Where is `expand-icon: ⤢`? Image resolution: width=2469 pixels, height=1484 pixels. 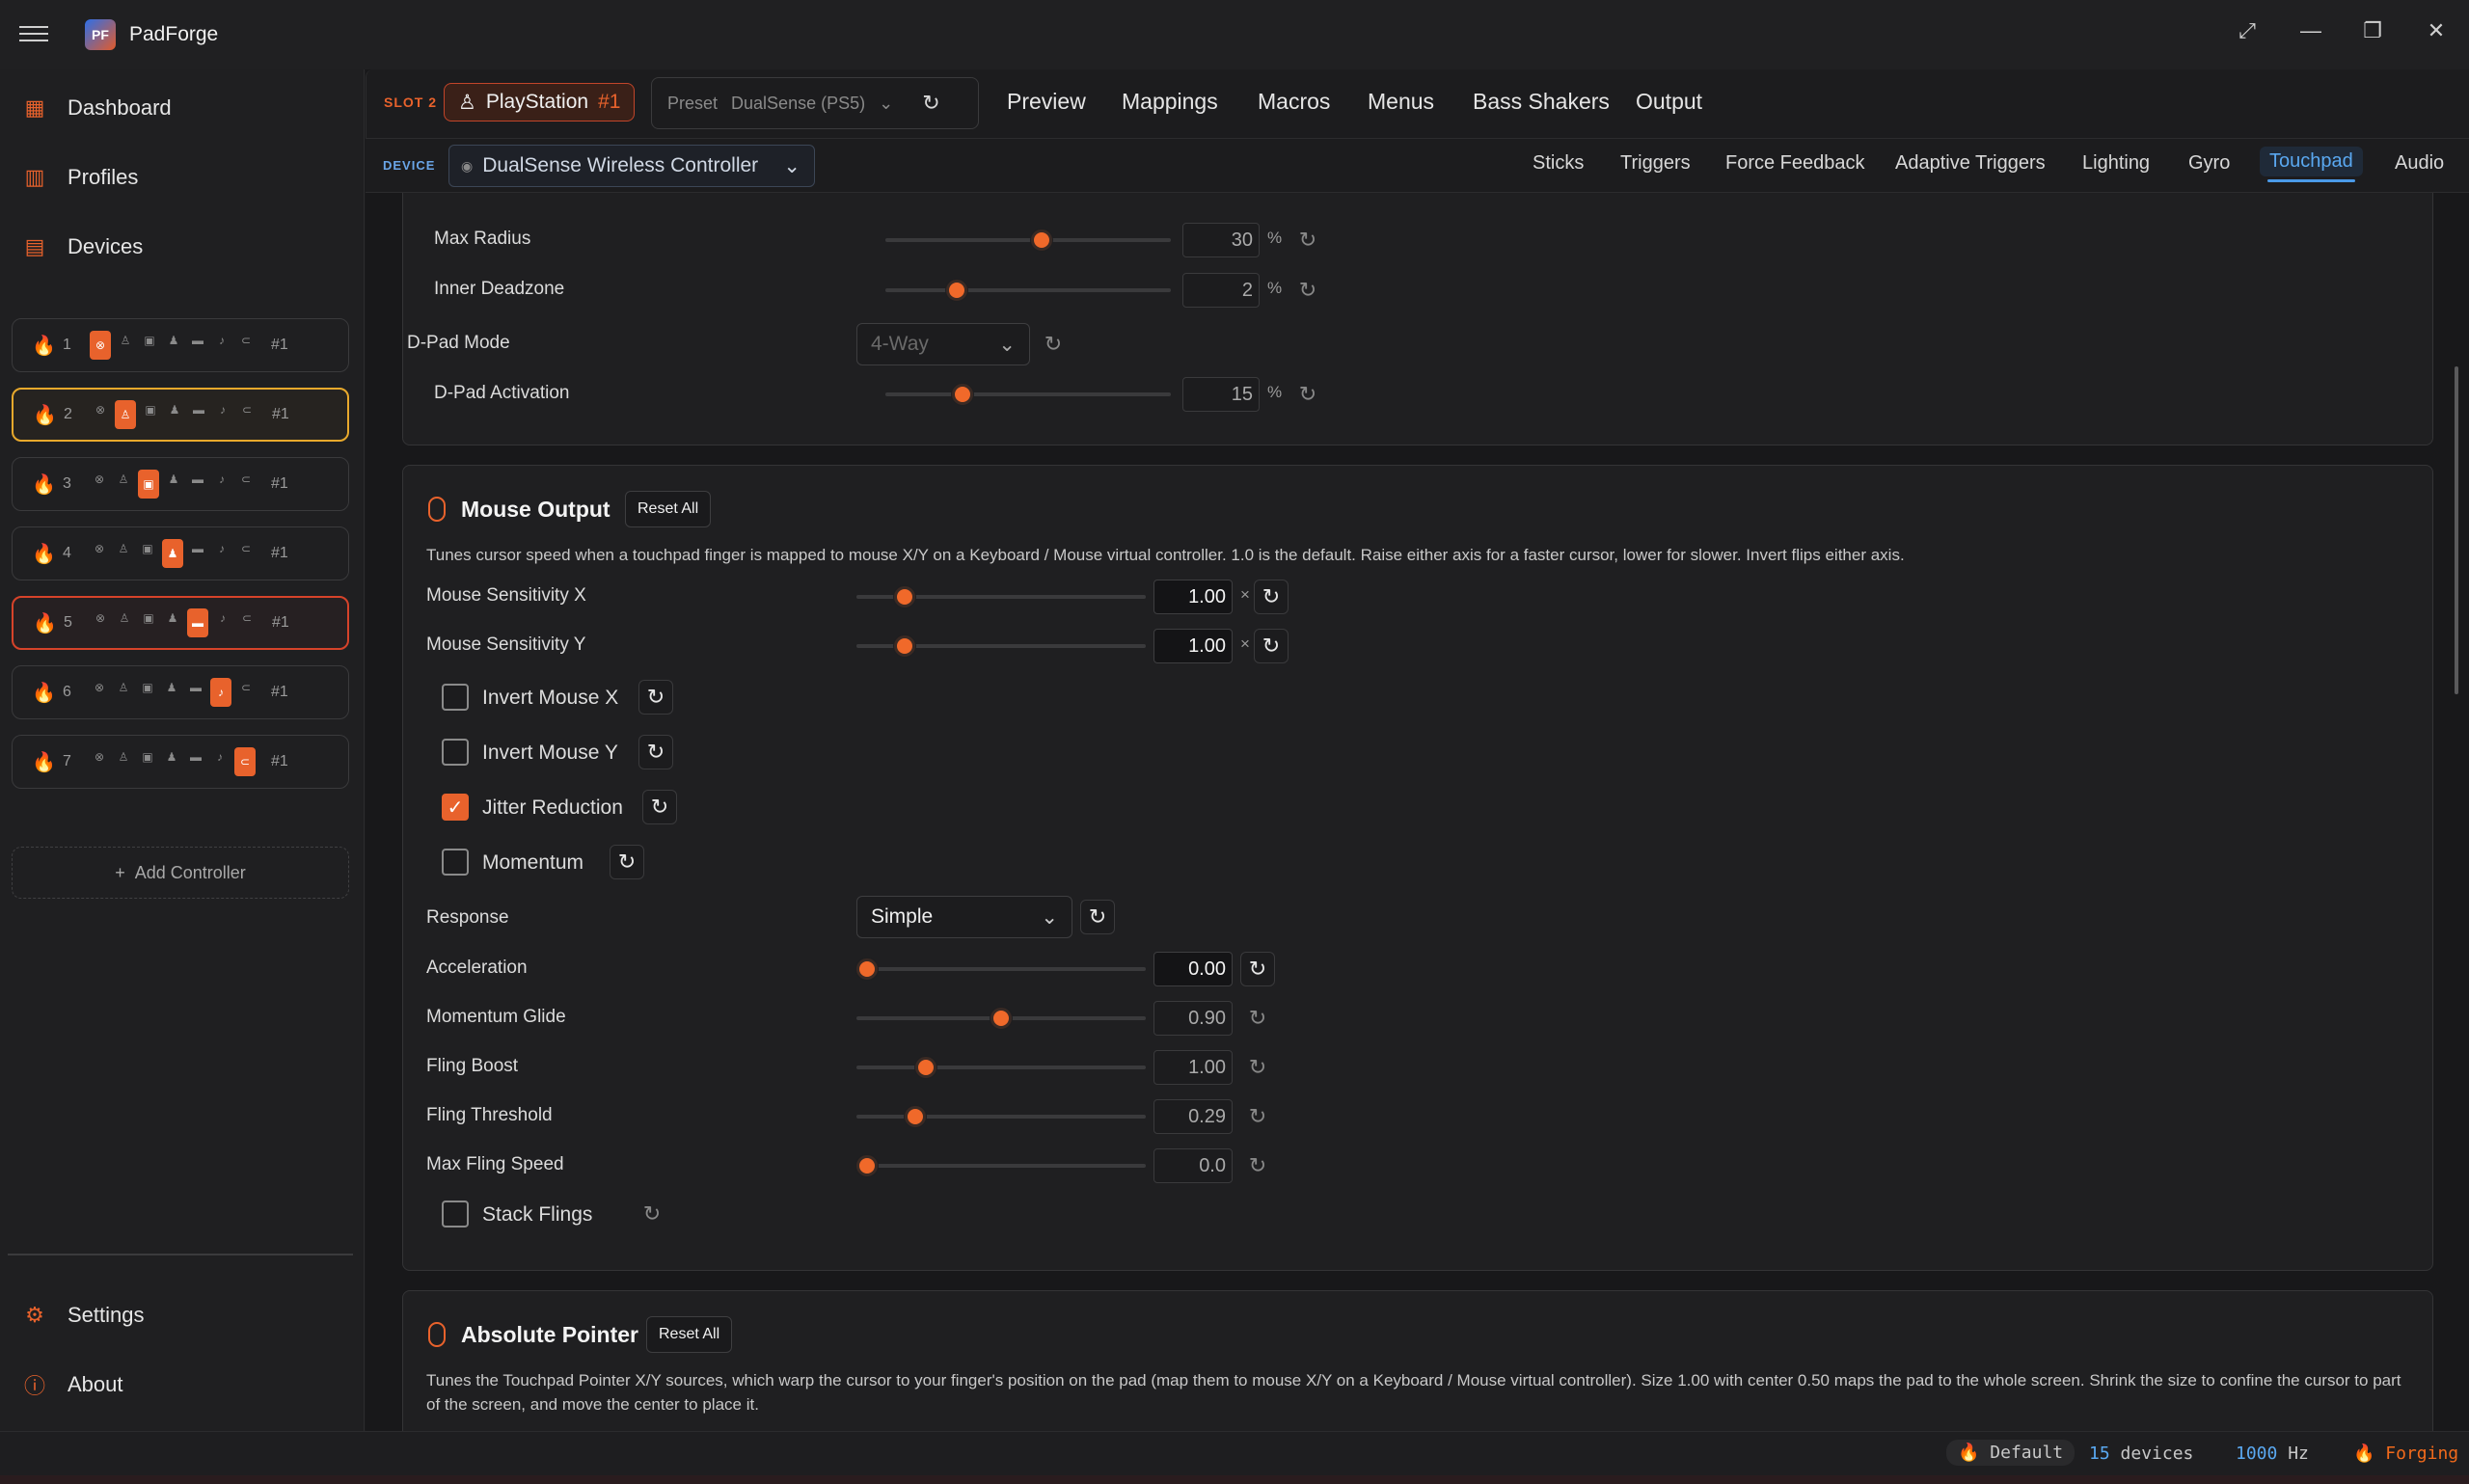 expand-icon: ⤢ is located at coordinates (2247, 31).